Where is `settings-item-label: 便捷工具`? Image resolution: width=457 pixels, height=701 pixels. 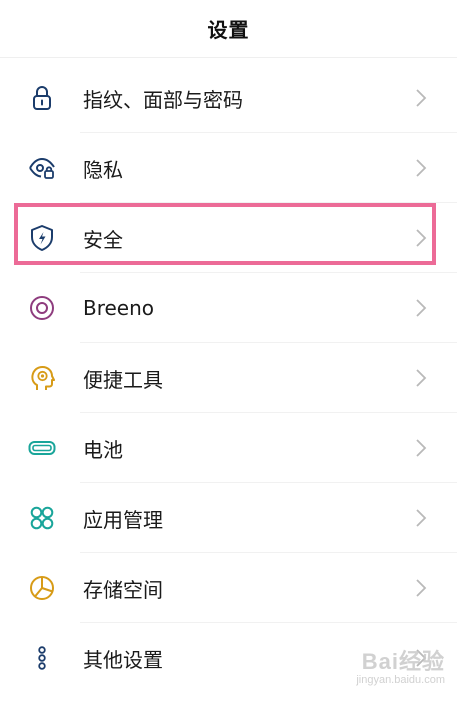
settings-item-label: 便捷工具 is located at coordinates (123, 379).